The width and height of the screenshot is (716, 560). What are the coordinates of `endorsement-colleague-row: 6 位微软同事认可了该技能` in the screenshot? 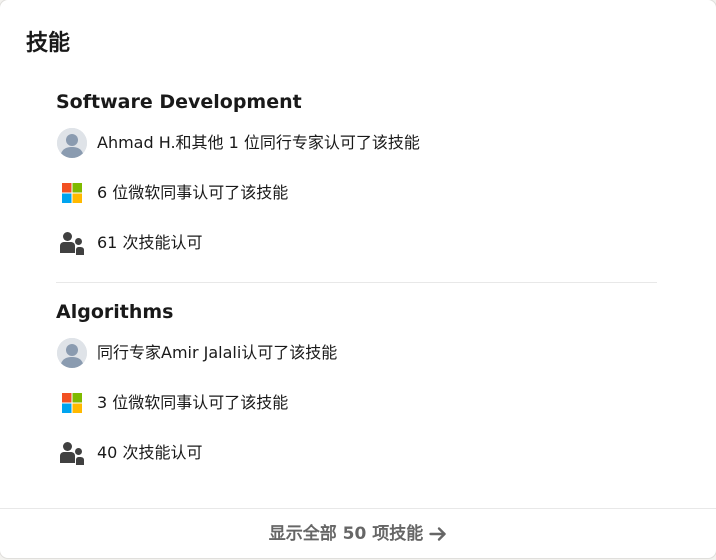 It's located at (172, 193).